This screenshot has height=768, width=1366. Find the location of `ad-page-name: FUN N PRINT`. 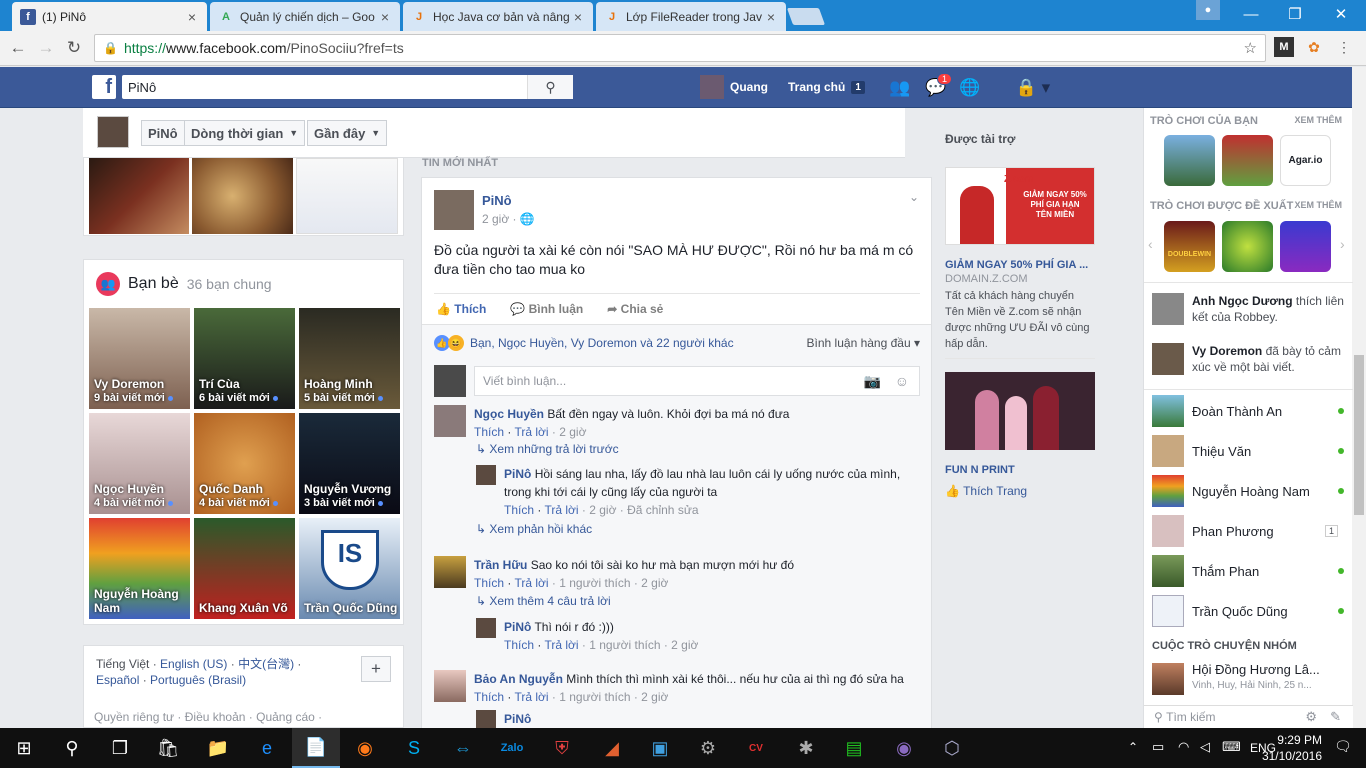

ad-page-name: FUN N PRINT is located at coordinates (980, 470).